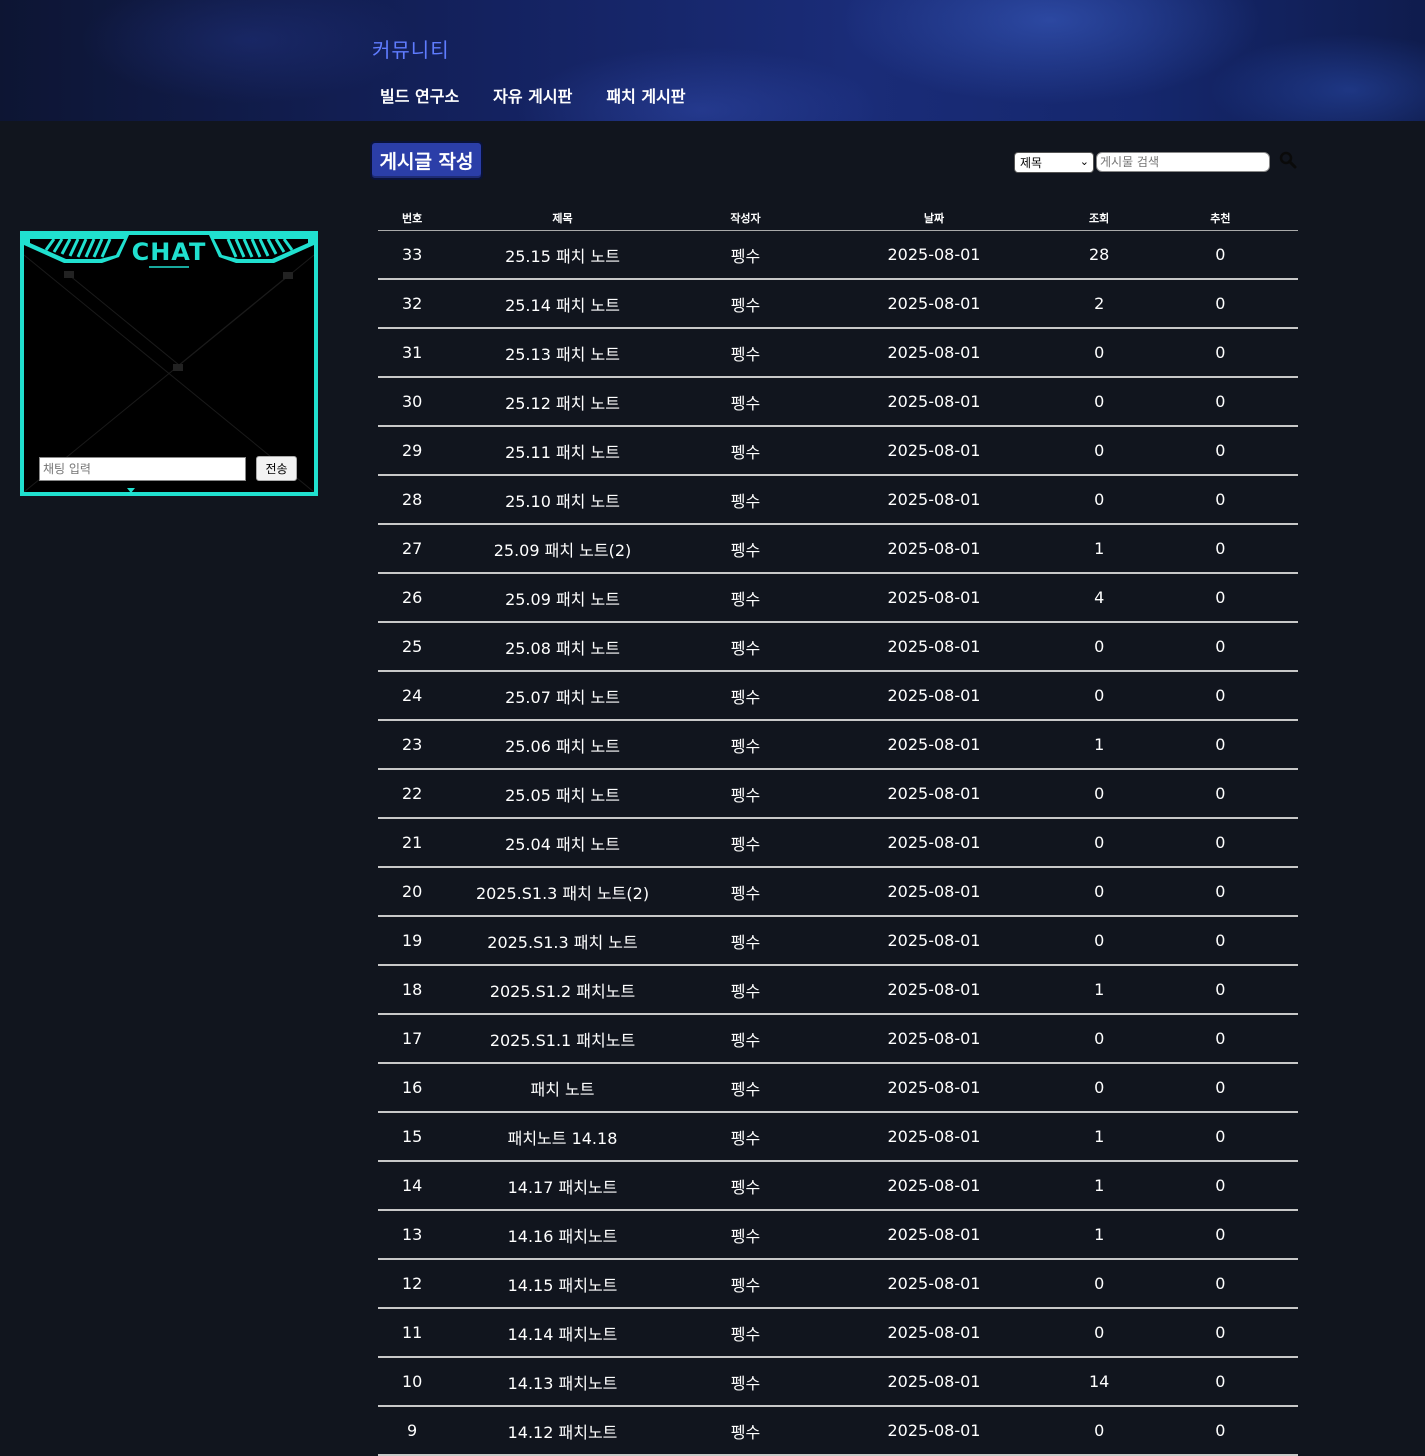  I want to click on chevron-down-icon: ⌄, so click(1084, 161).